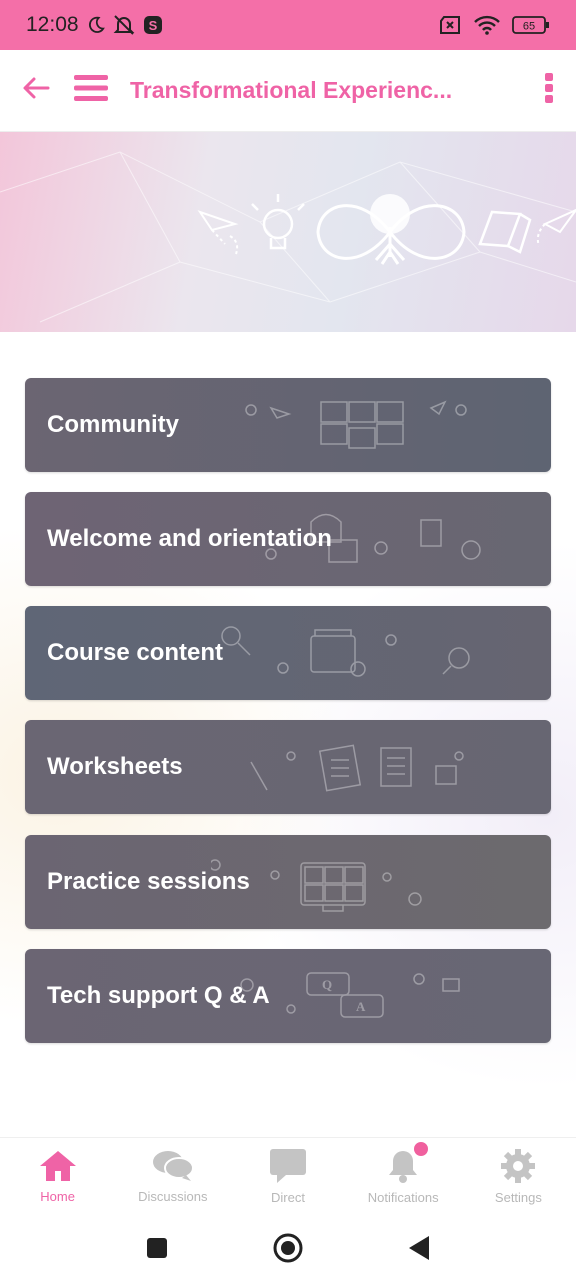 The height and width of the screenshot is (1280, 576). Describe the element at coordinates (518, 1166) in the screenshot. I see `gear-icon` at that location.